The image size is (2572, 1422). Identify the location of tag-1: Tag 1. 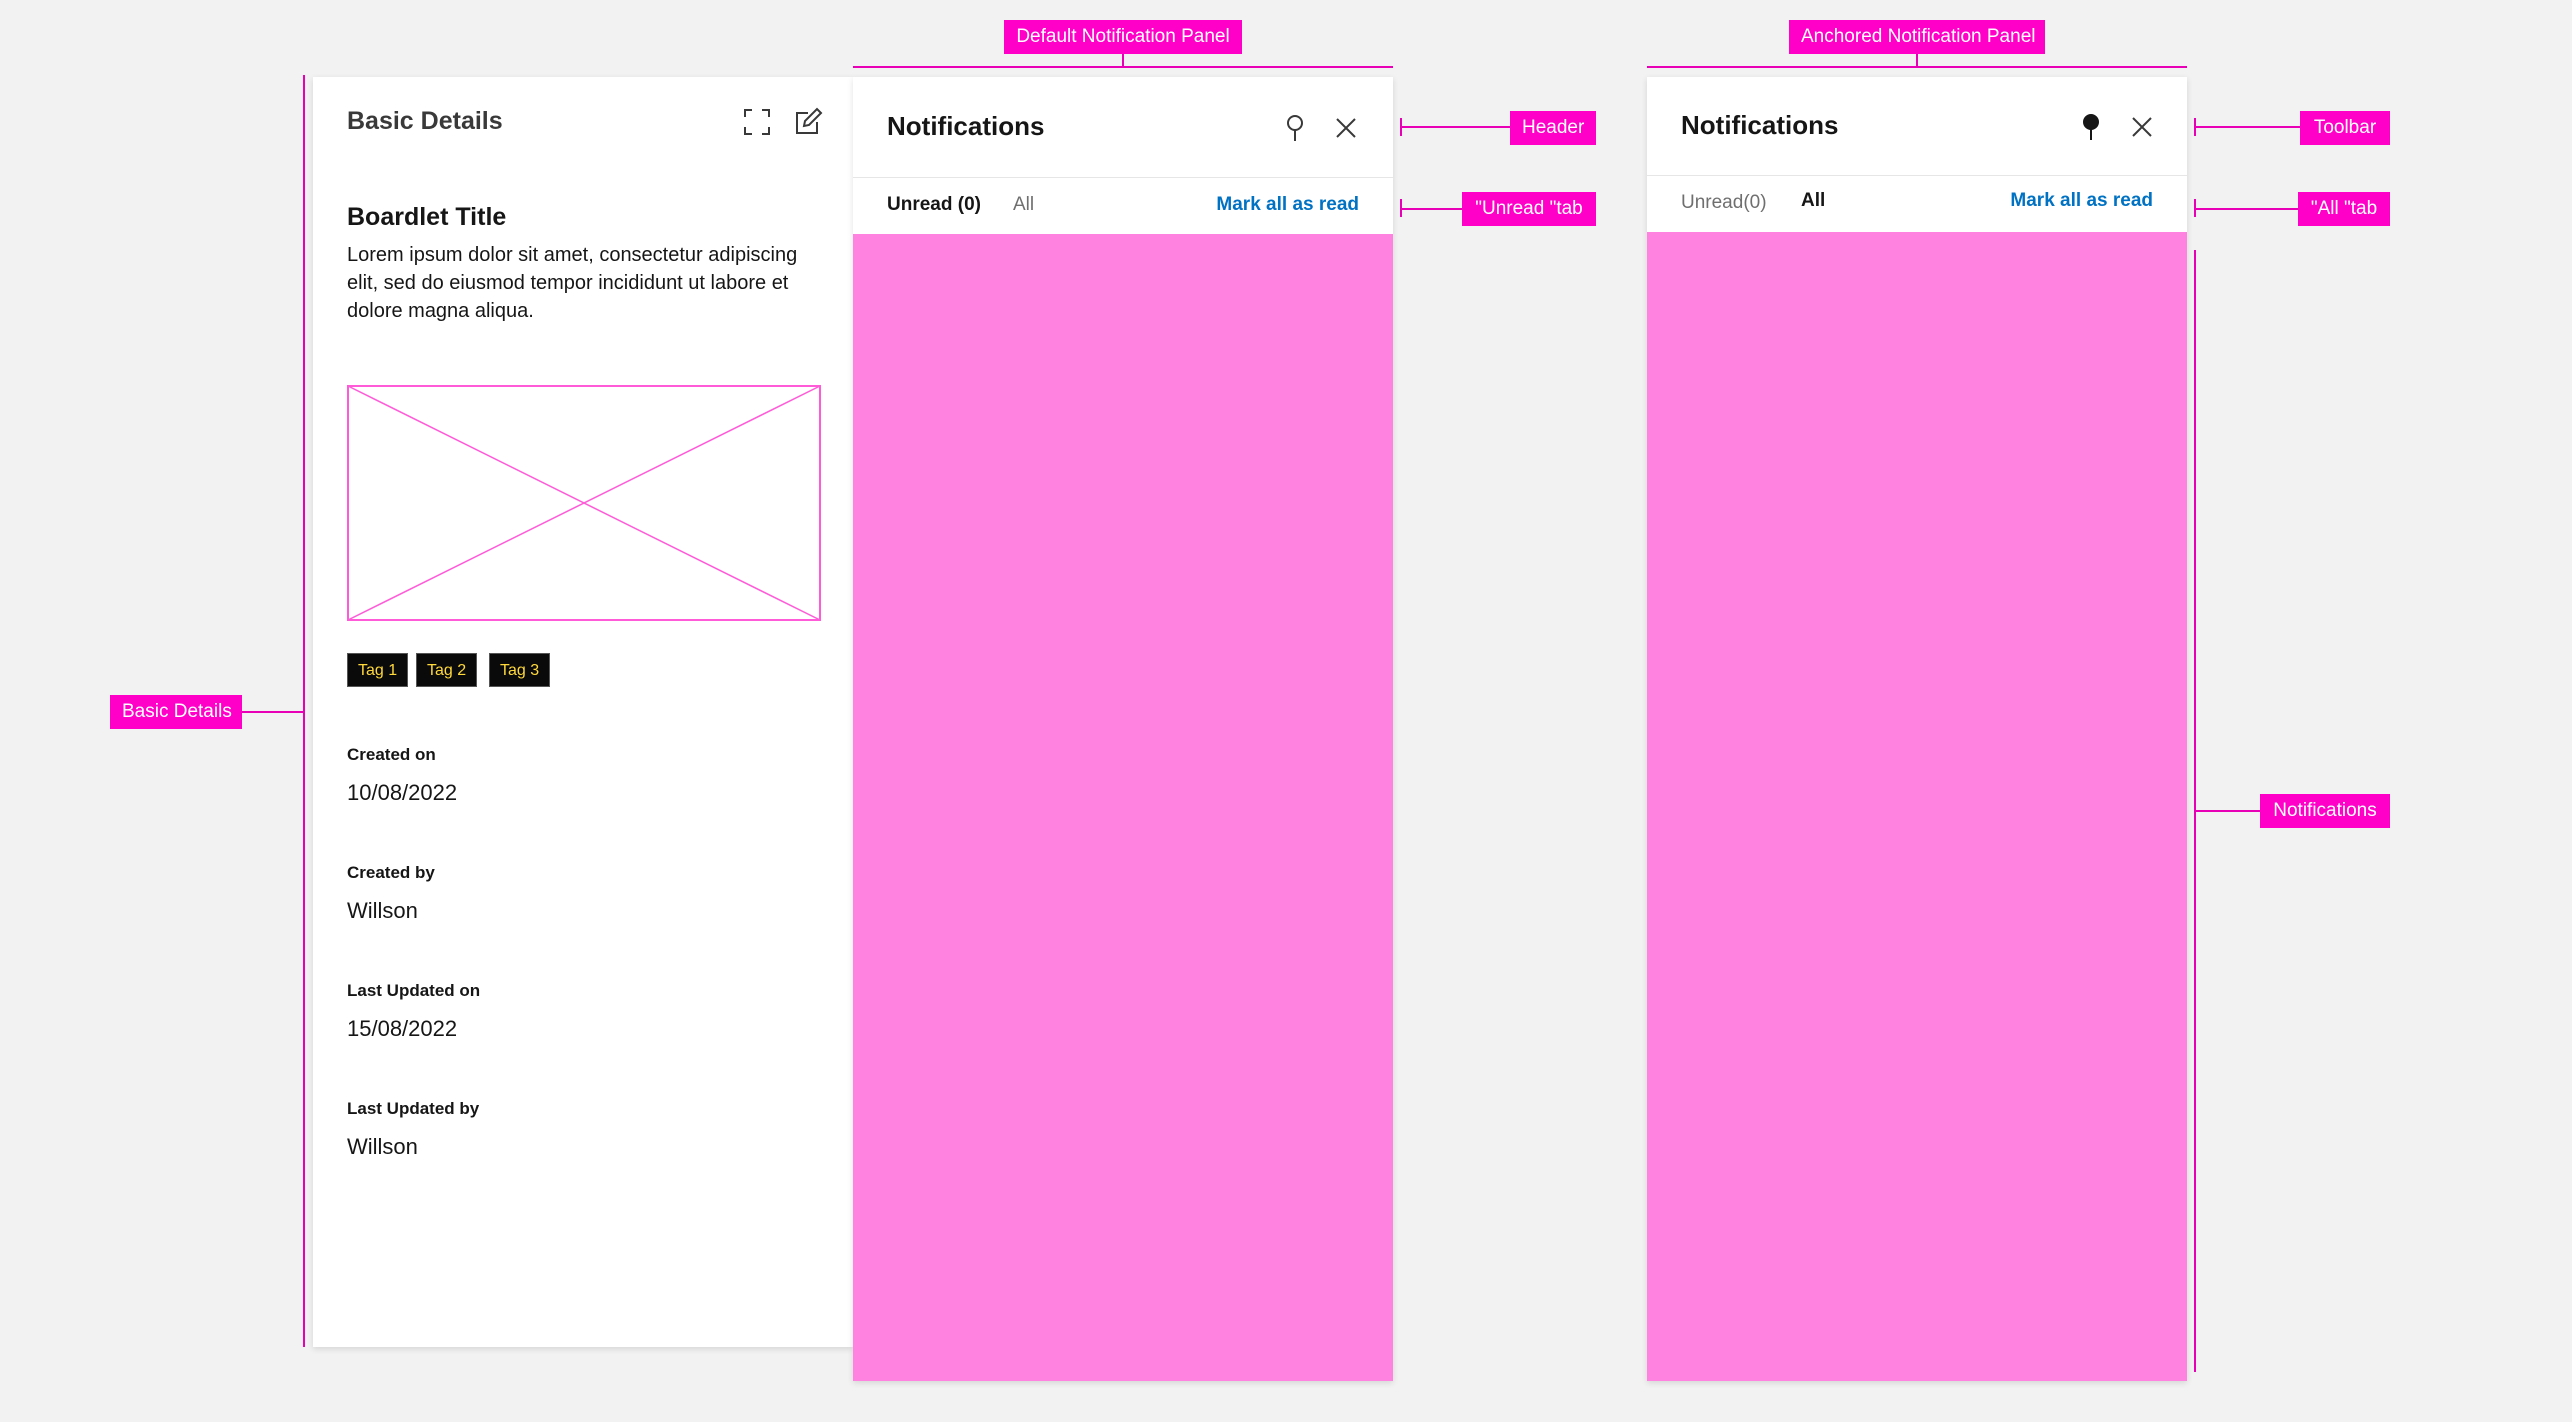
(378, 670).